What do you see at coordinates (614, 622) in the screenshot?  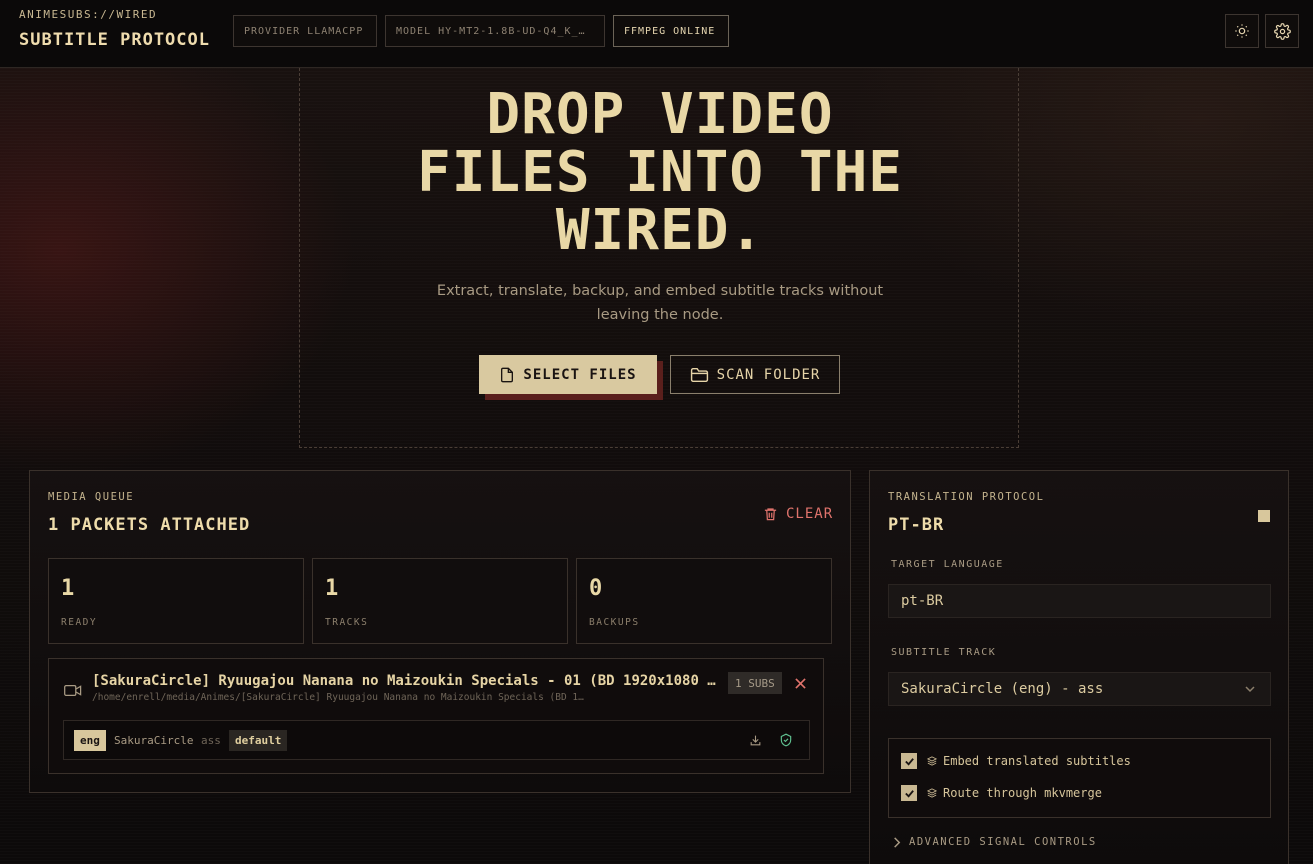 I see `stat-label: BACKUPS` at bounding box center [614, 622].